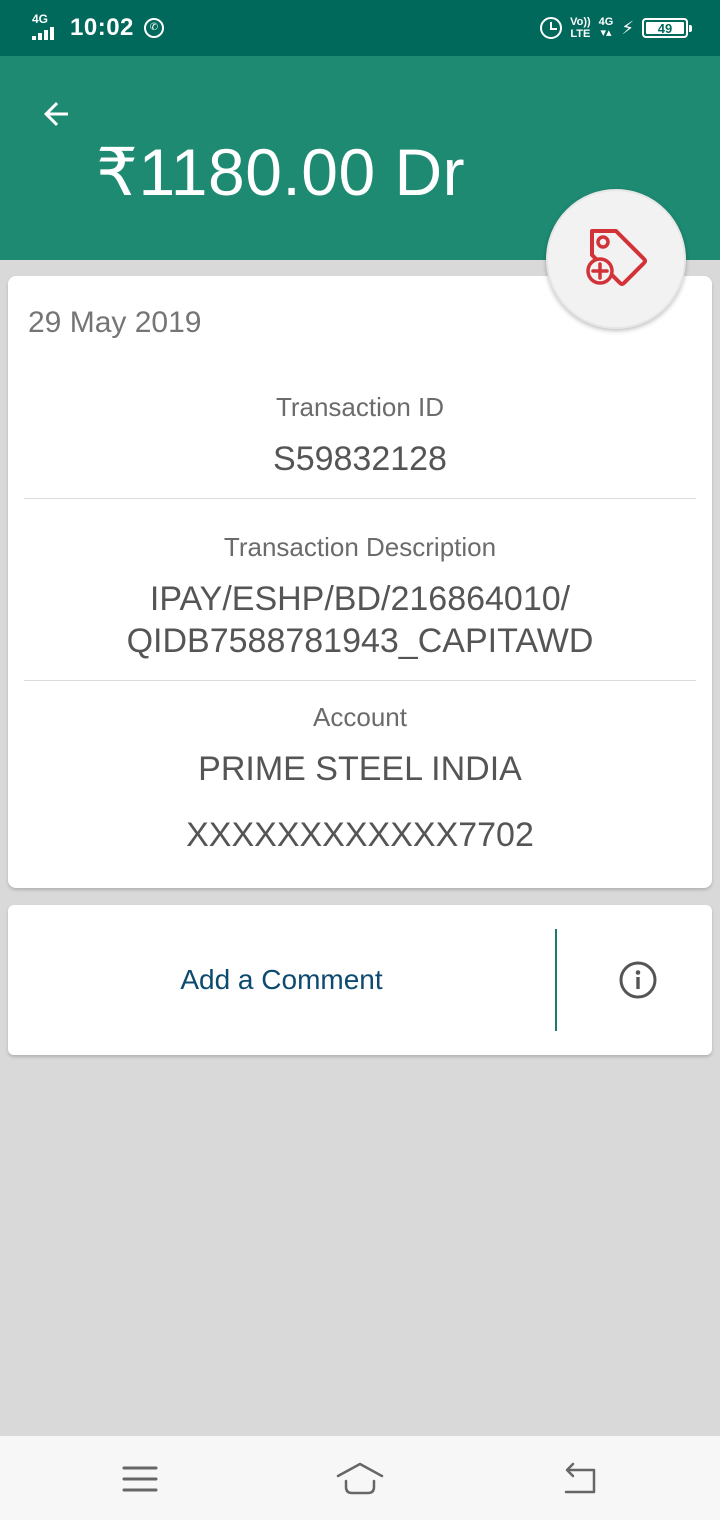  I want to click on menu-button, so click(140, 1479).